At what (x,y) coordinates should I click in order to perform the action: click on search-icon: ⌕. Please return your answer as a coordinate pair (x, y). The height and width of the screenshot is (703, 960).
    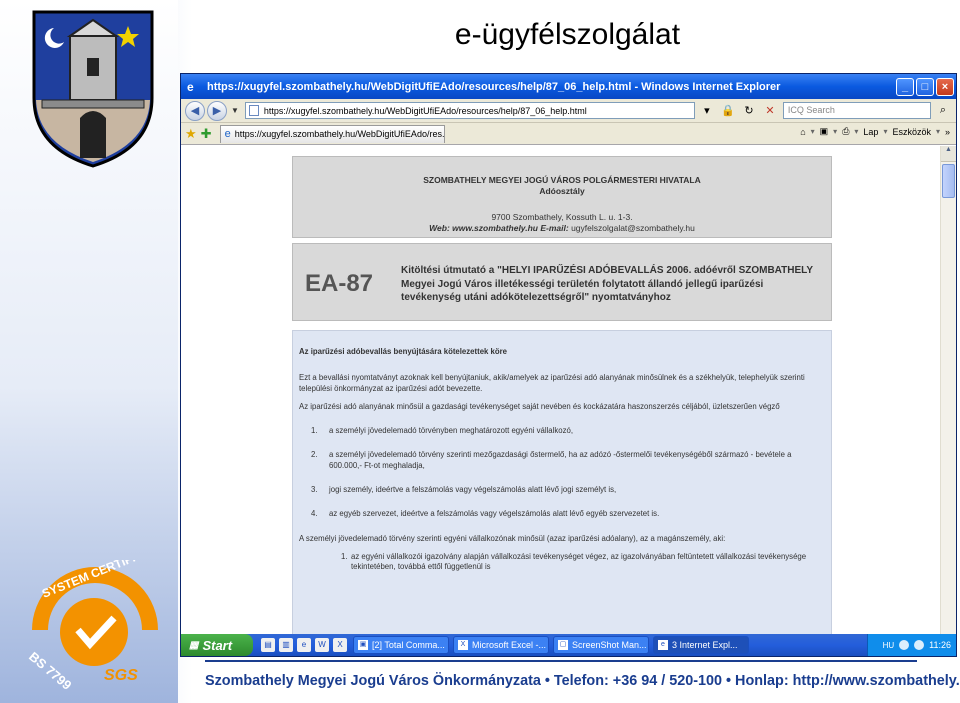
    Looking at the image, I should click on (943, 110).